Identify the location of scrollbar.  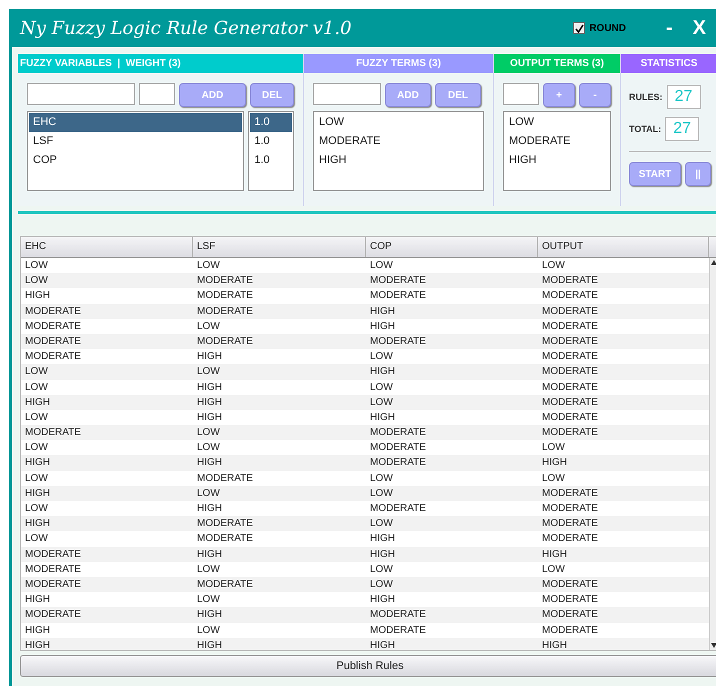
(712, 454).